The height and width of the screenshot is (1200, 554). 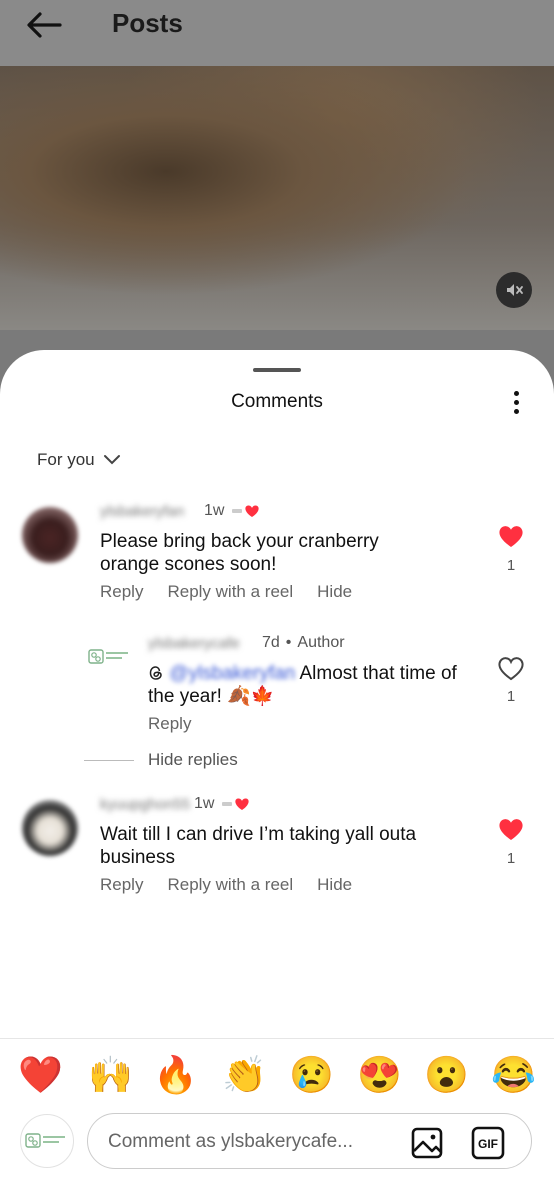 I want to click on comment-text-line: orange scones soon!, so click(x=188, y=564).